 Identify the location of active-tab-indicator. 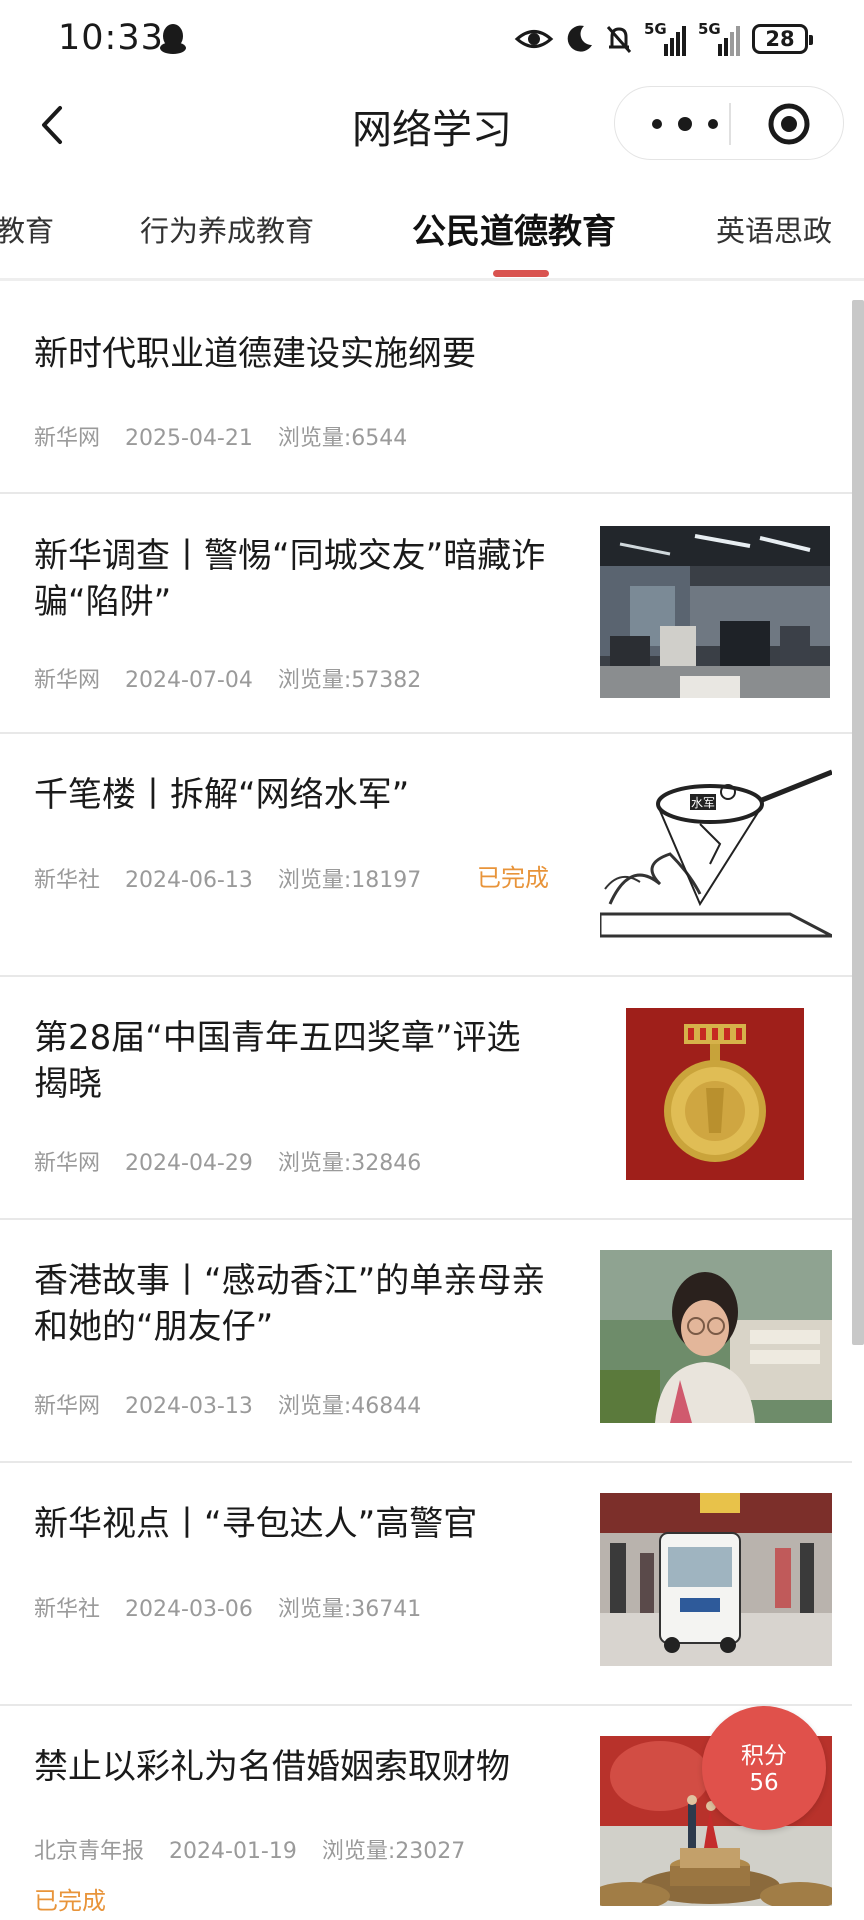
(521, 273).